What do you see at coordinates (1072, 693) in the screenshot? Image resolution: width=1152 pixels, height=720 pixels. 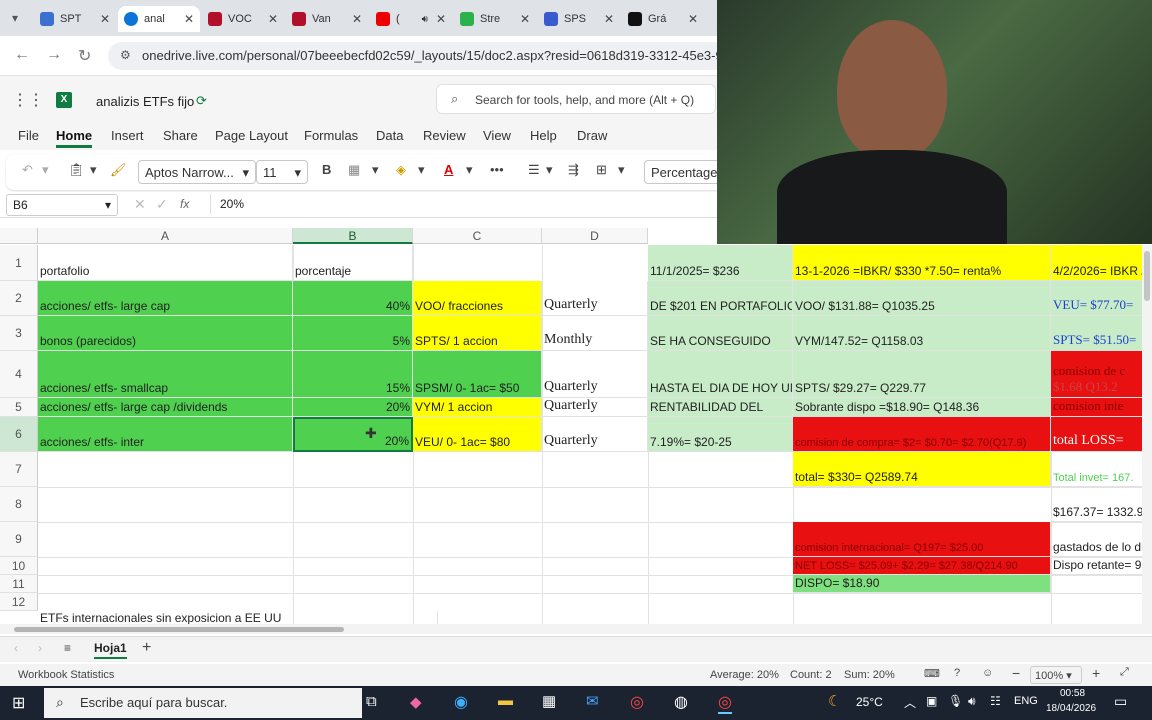 I see `clock-time: 00:58` at bounding box center [1072, 693].